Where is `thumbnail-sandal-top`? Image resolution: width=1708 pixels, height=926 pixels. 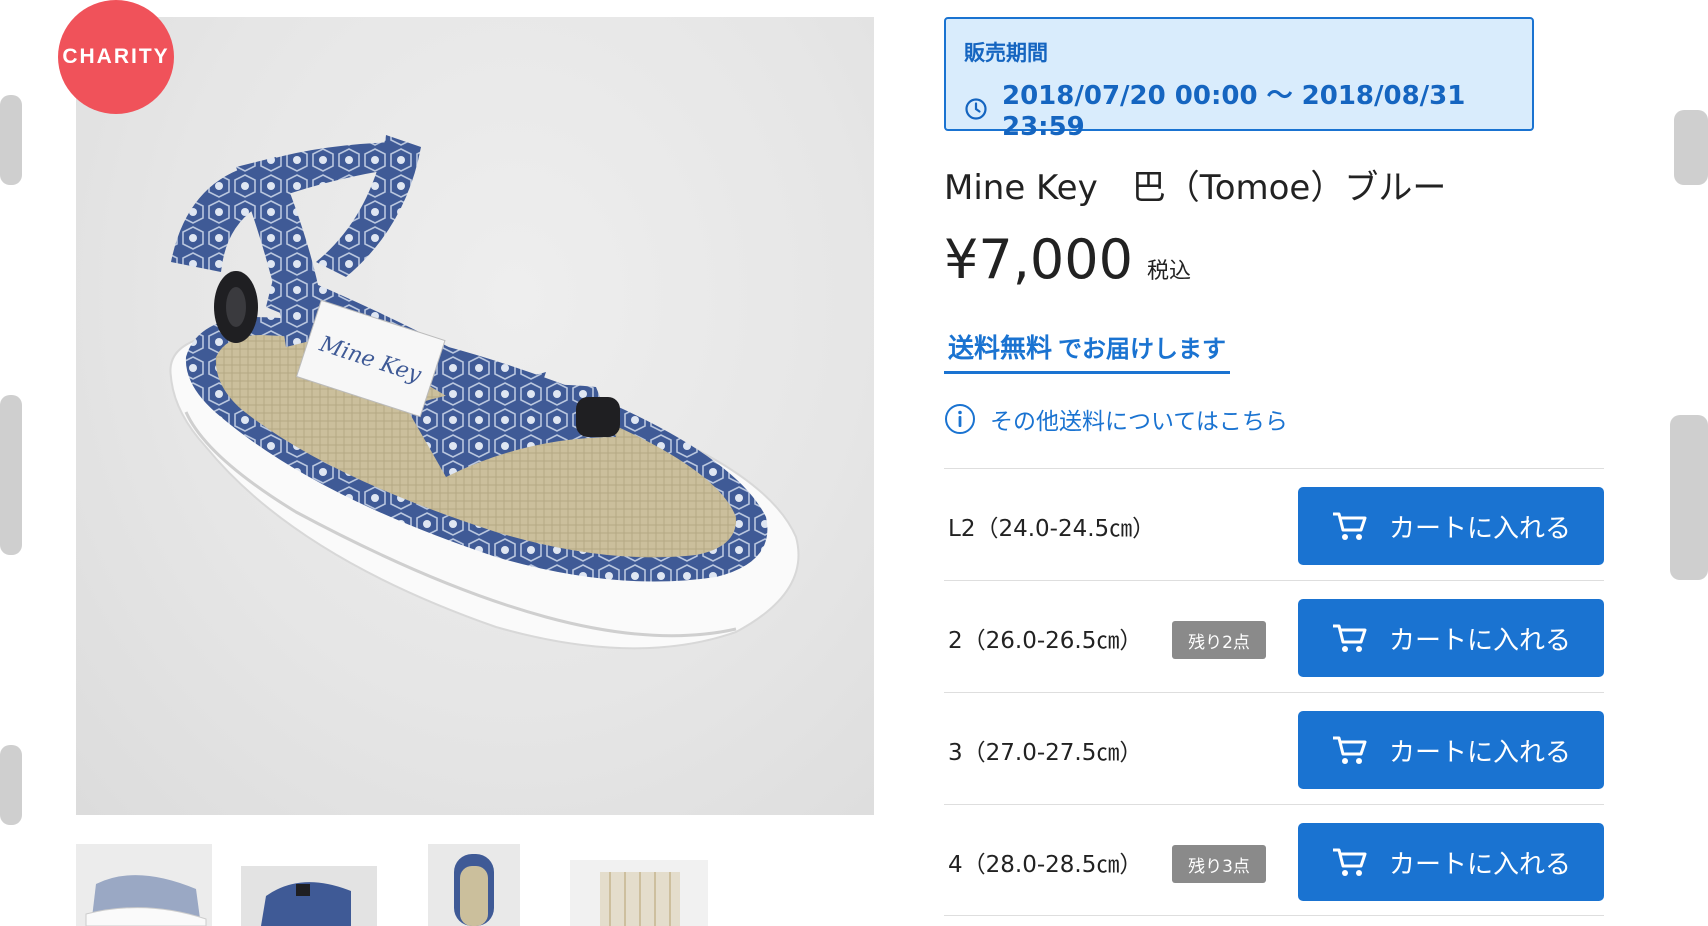 thumbnail-sandal-top is located at coordinates (474, 885).